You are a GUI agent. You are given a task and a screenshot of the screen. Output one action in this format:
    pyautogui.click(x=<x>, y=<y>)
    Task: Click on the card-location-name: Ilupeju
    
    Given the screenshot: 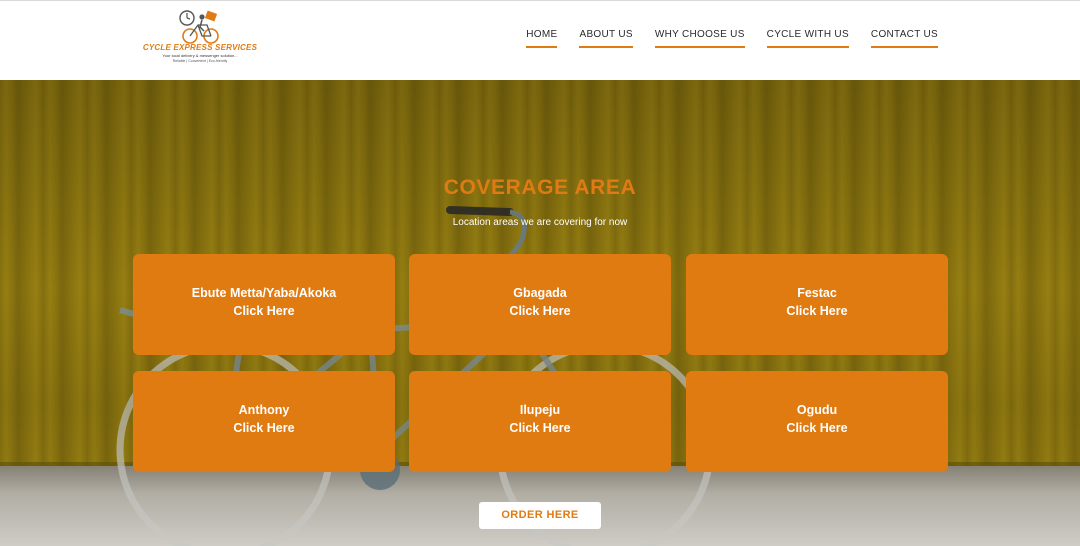 What is the action you would take?
    pyautogui.click(x=540, y=410)
    